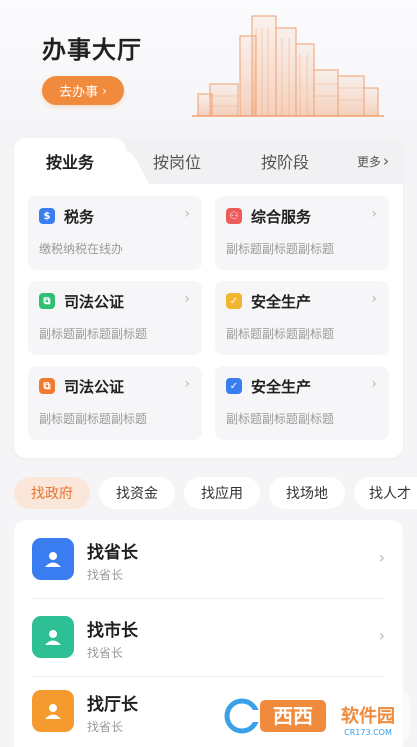 This screenshot has width=417, height=747. What do you see at coordinates (307, 493) in the screenshot?
I see `filter-chip-venues: 找场地` at bounding box center [307, 493].